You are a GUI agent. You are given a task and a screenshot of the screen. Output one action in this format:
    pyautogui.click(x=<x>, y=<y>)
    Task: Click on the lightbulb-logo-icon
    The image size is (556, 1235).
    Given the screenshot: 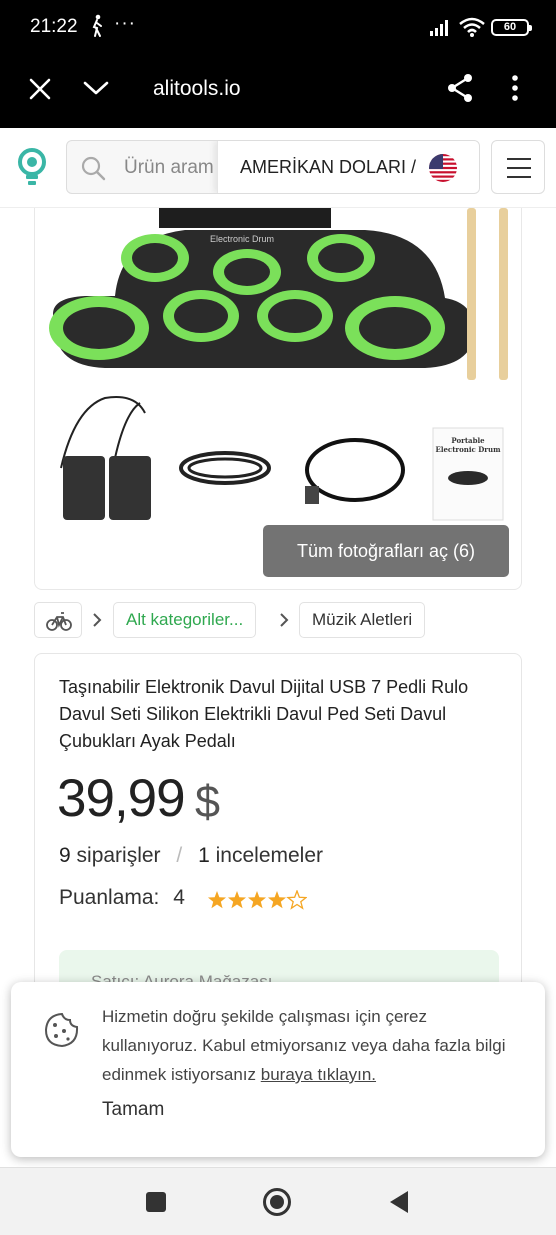 What is the action you would take?
    pyautogui.click(x=32, y=168)
    